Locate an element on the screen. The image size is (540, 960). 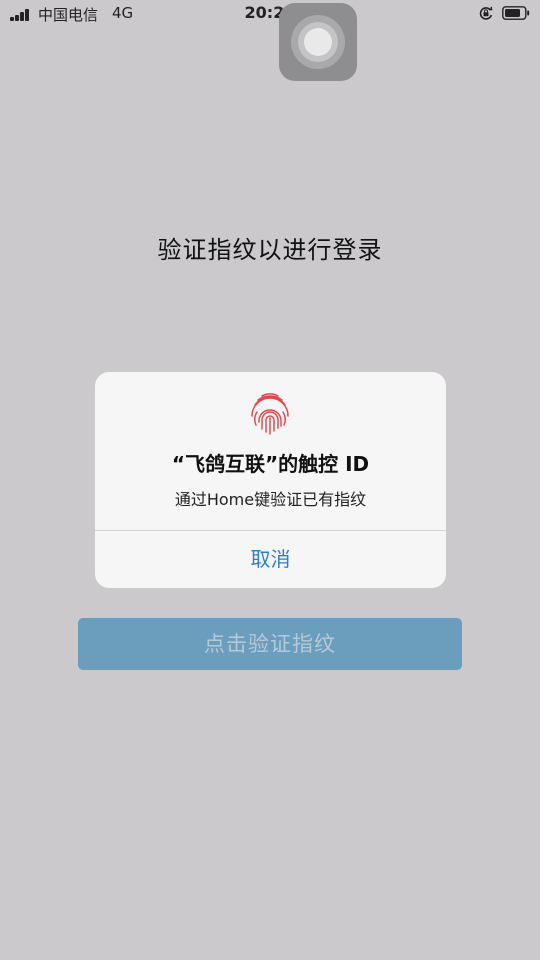
status-bar: 中国电信 4G 20:22 is located at coordinates (270, 14).